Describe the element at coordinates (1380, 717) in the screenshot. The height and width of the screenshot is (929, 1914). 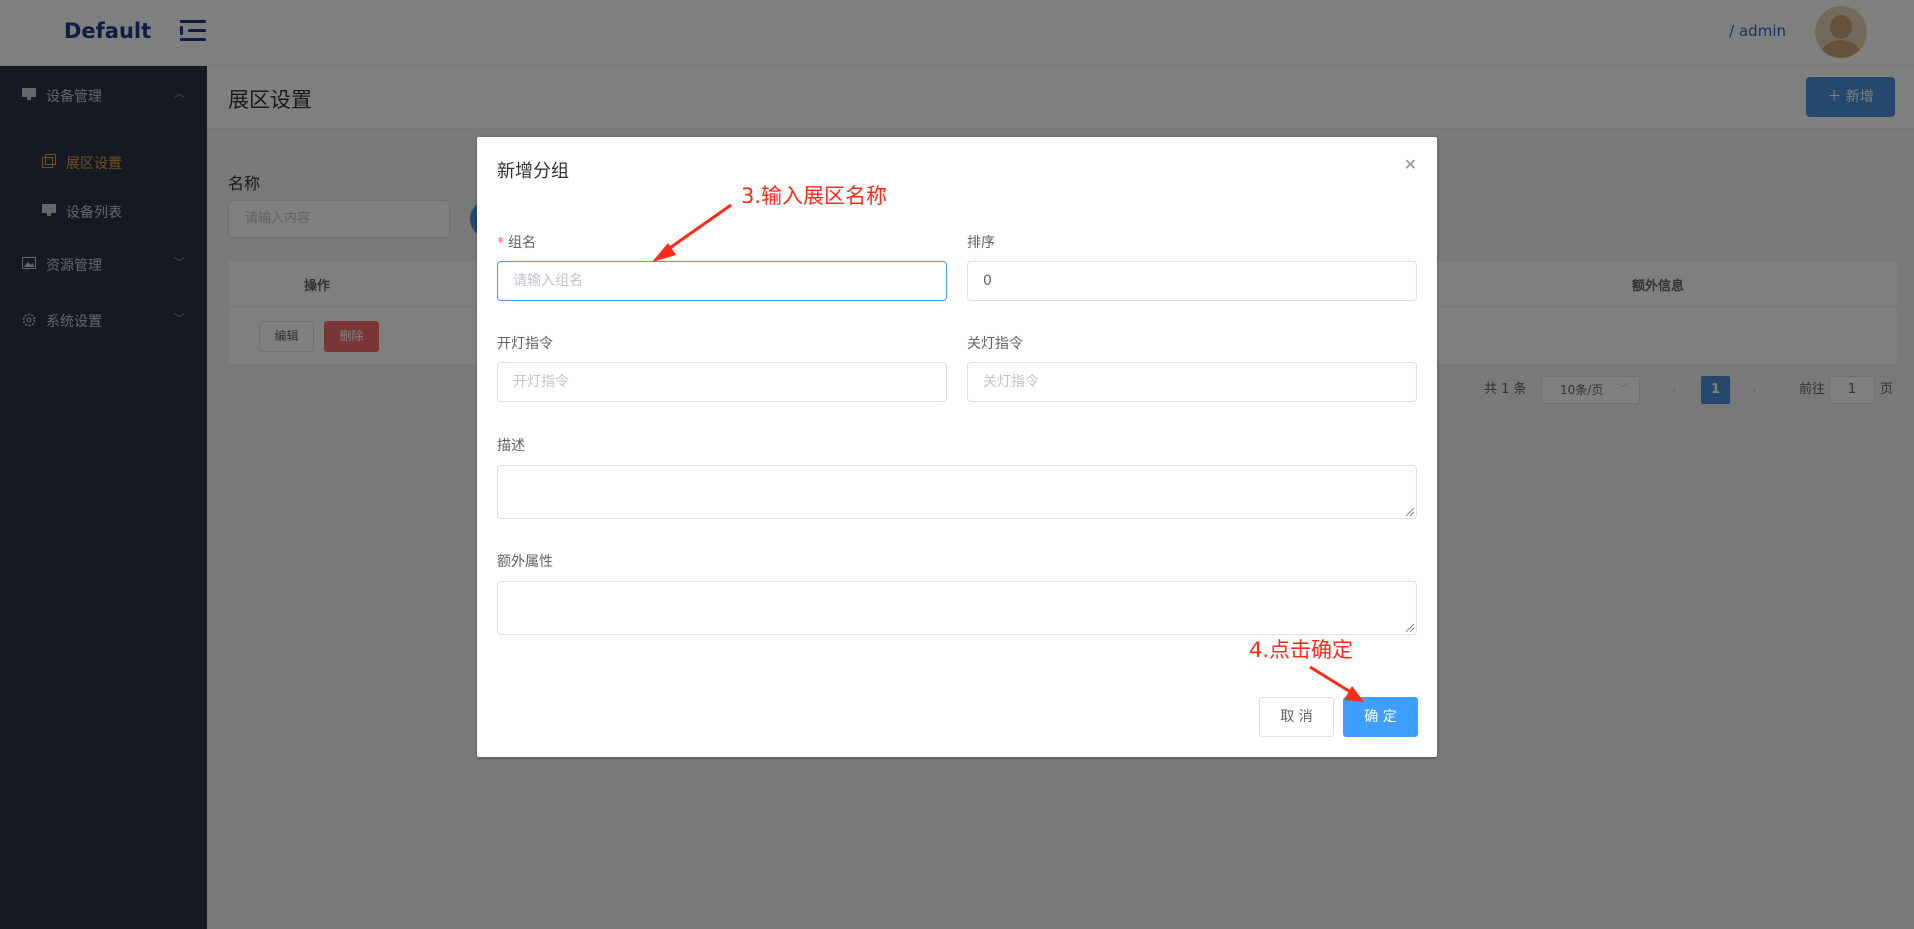
I see `confirm-button: 确 定` at that location.